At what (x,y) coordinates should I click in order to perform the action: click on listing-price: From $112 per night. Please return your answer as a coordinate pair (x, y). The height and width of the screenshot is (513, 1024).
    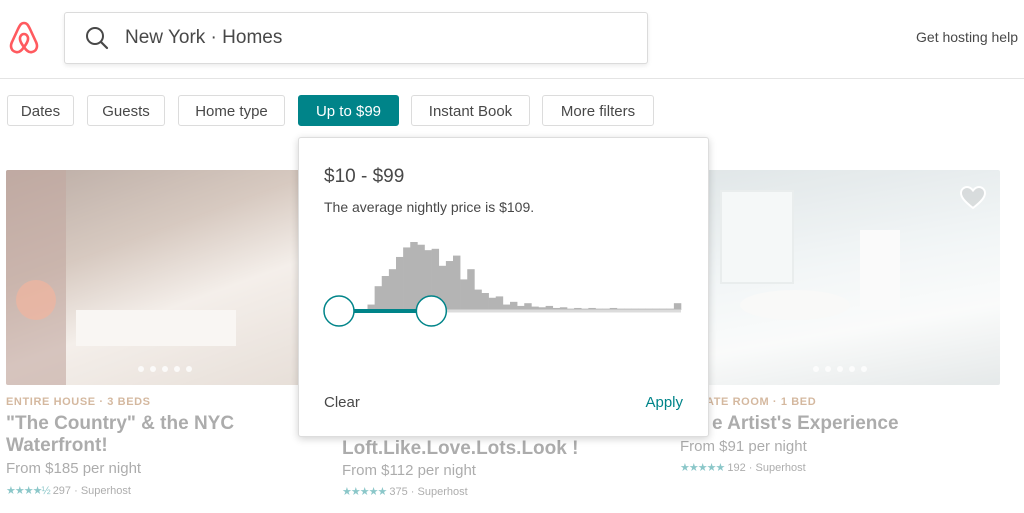
    Looking at the image, I should click on (409, 470).